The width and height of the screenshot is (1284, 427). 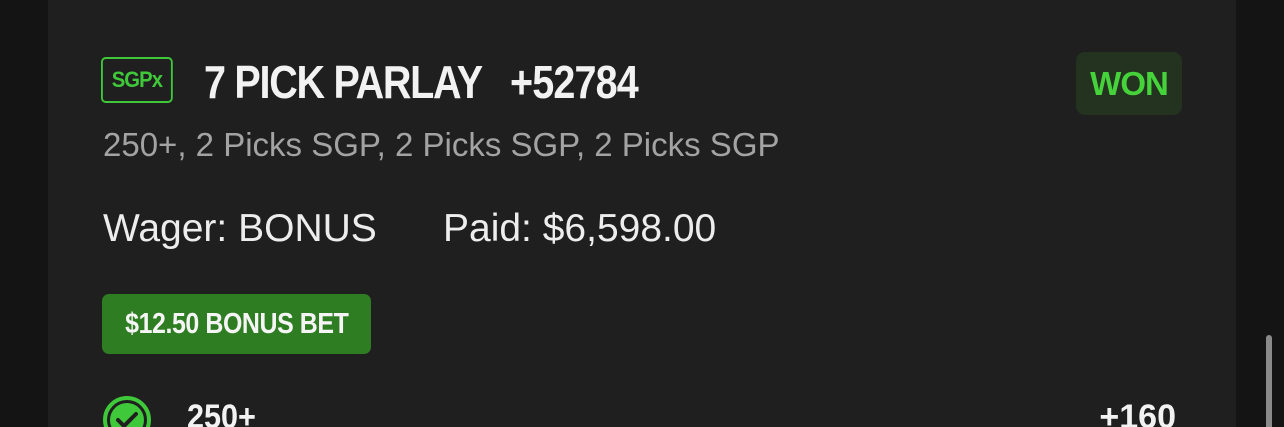 I want to click on paid-amount: Paid: $6,598.00, so click(x=580, y=228).